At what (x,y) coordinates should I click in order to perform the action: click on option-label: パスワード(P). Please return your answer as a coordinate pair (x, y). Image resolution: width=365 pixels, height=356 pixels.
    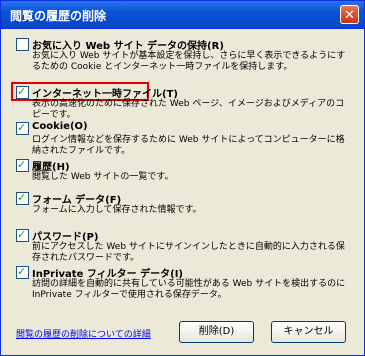
    Looking at the image, I should click on (65, 237).